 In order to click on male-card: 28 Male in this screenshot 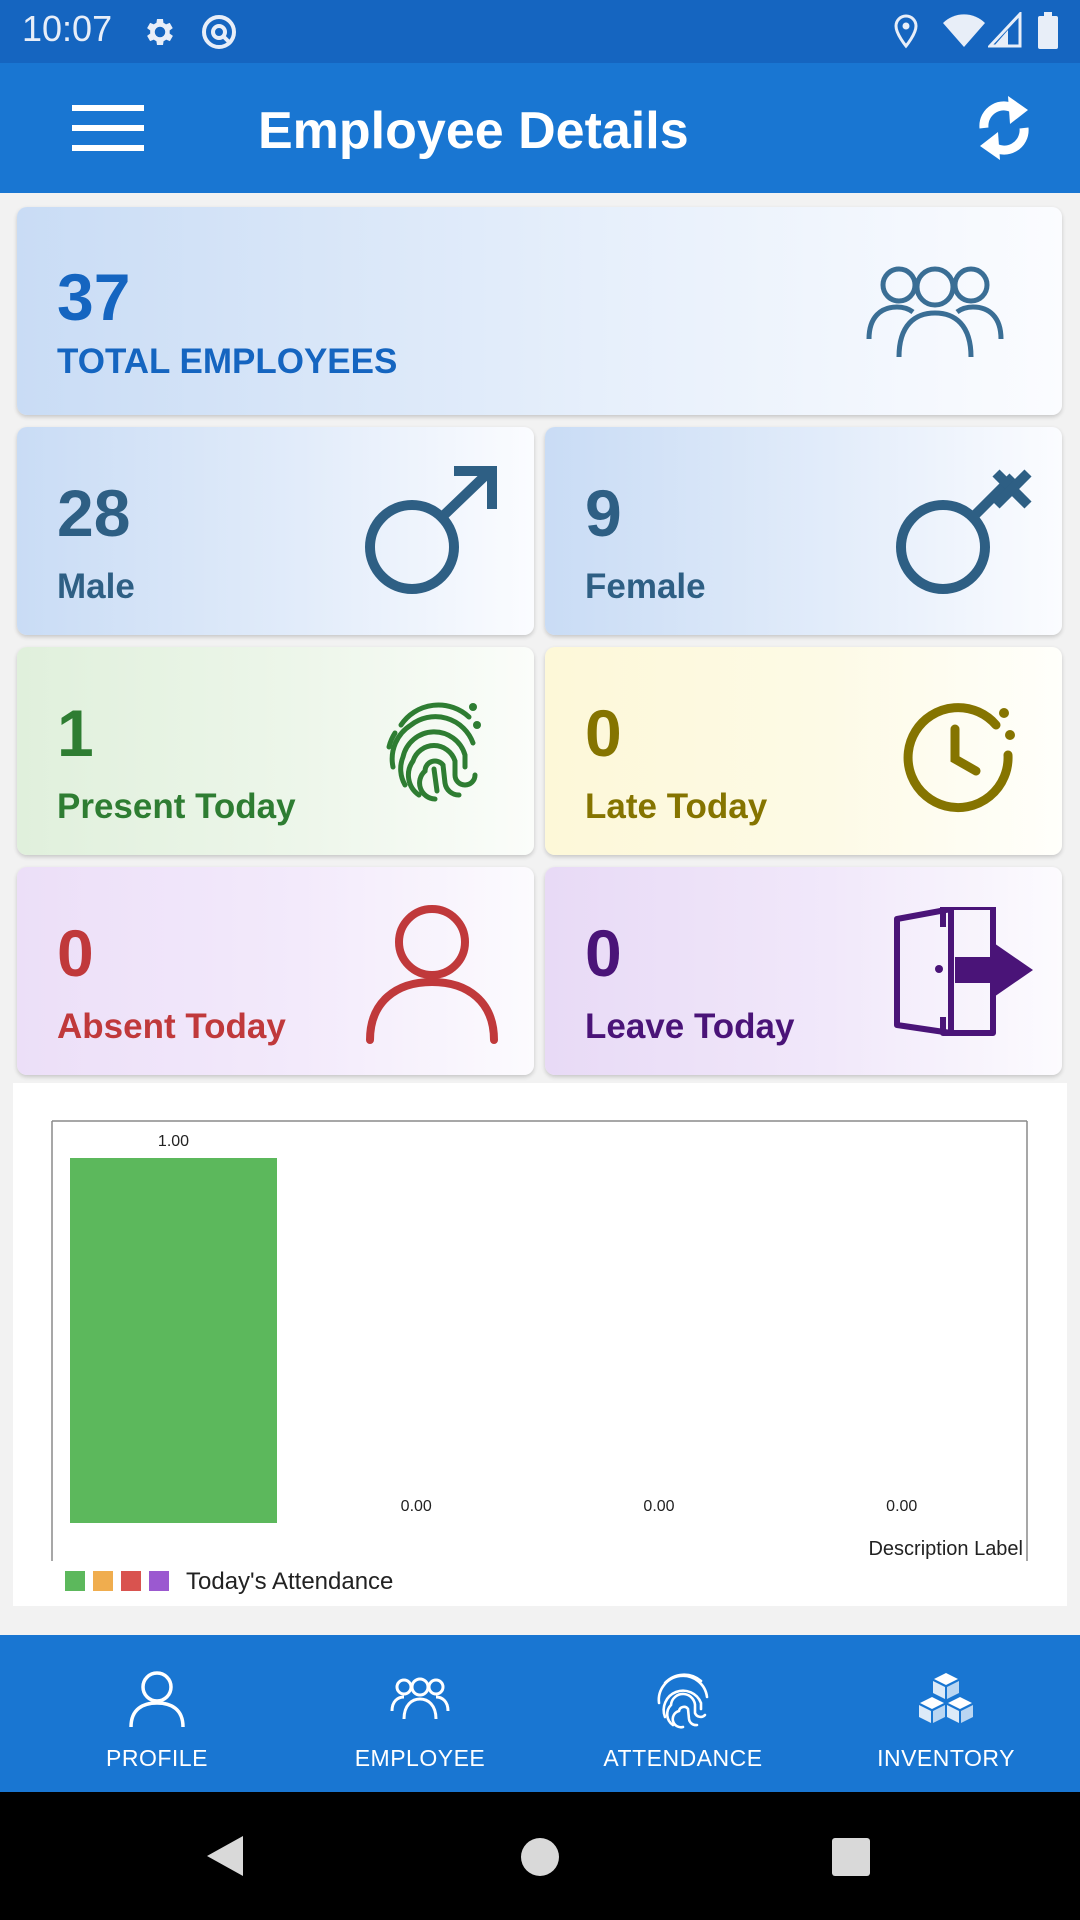, I will do `click(275, 531)`.